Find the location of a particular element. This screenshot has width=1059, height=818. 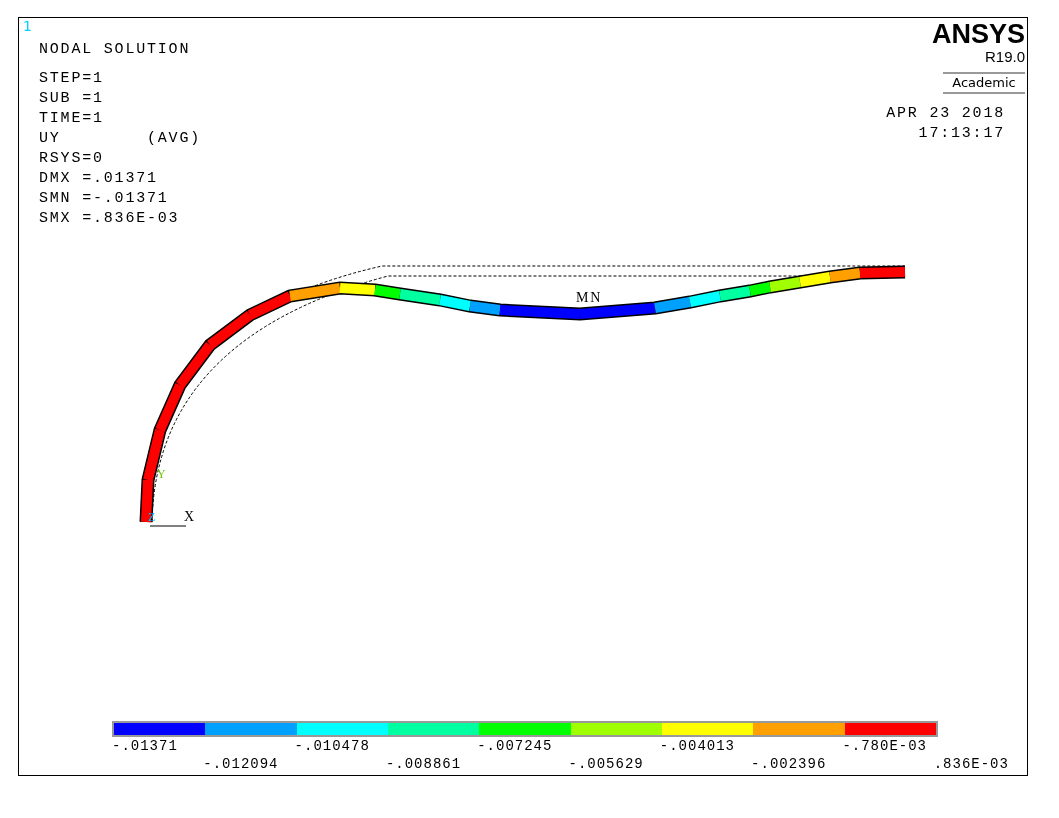

logo-text: ANSYS is located at coordinates (978, 34).